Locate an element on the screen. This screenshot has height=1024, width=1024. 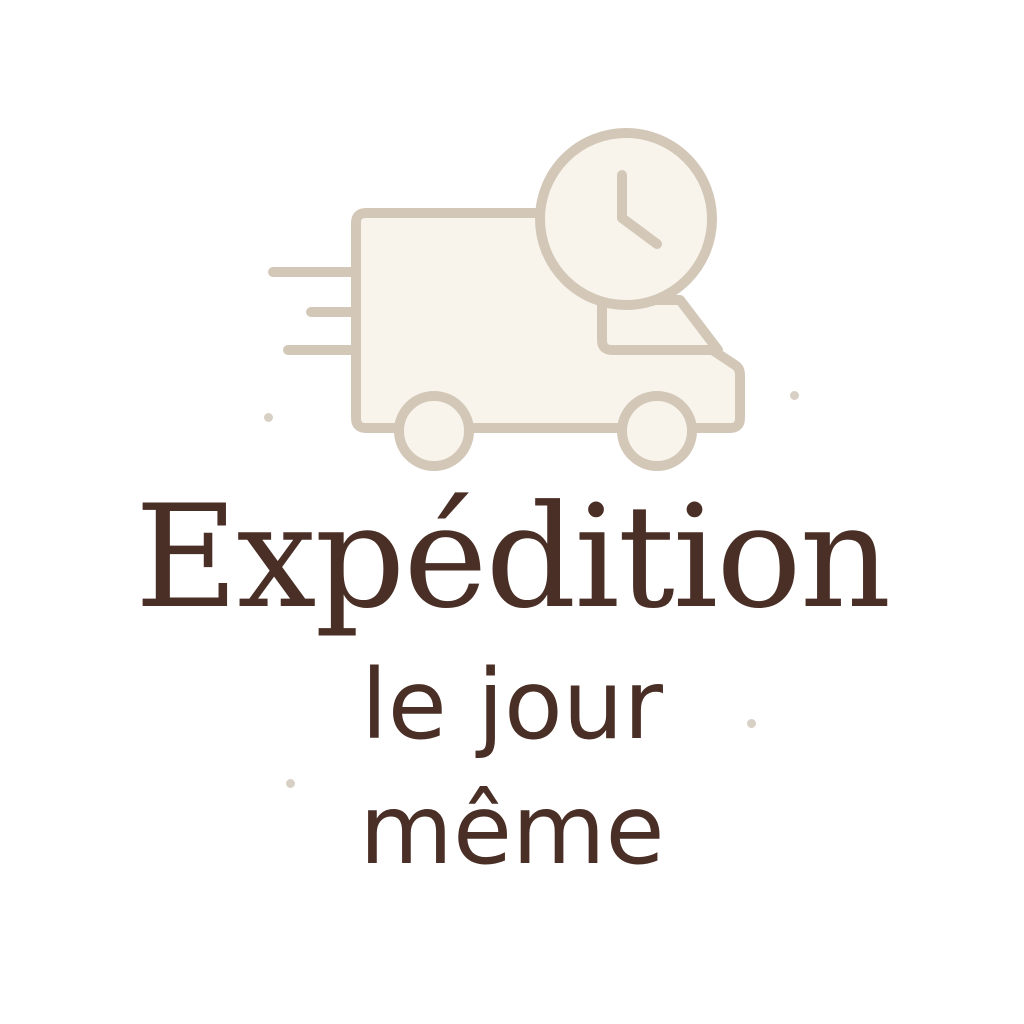
clock-icon is located at coordinates (626, 219).